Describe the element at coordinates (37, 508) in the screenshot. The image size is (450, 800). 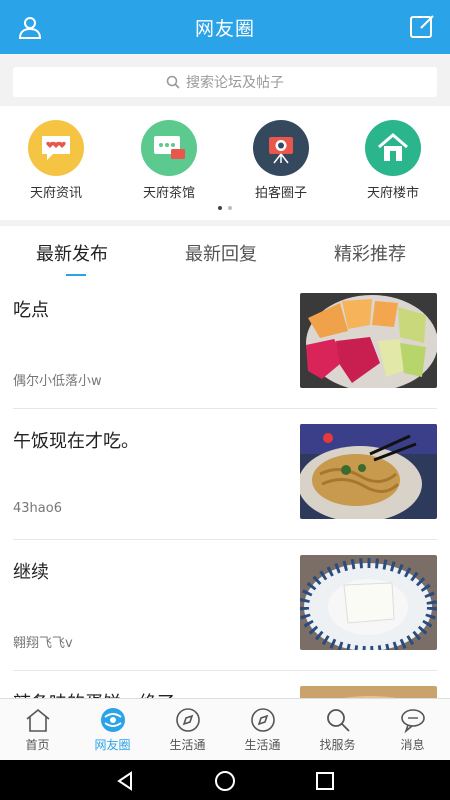
I see `post-author: 43hao6` at that location.